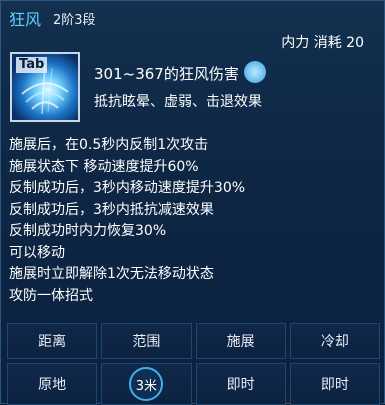  Describe the element at coordinates (104, 166) in the screenshot. I see `effect-line: 施展状态下 移动速度提升60%` at that location.